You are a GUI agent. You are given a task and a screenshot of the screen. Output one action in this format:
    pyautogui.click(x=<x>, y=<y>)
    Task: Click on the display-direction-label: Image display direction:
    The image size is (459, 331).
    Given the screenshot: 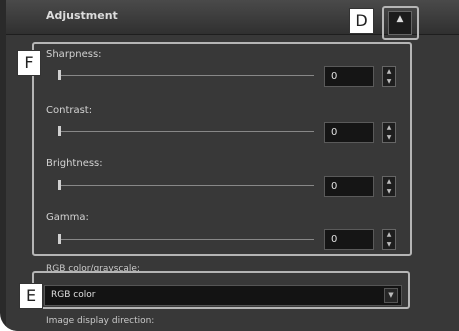 What is the action you would take?
    pyautogui.click(x=100, y=321)
    